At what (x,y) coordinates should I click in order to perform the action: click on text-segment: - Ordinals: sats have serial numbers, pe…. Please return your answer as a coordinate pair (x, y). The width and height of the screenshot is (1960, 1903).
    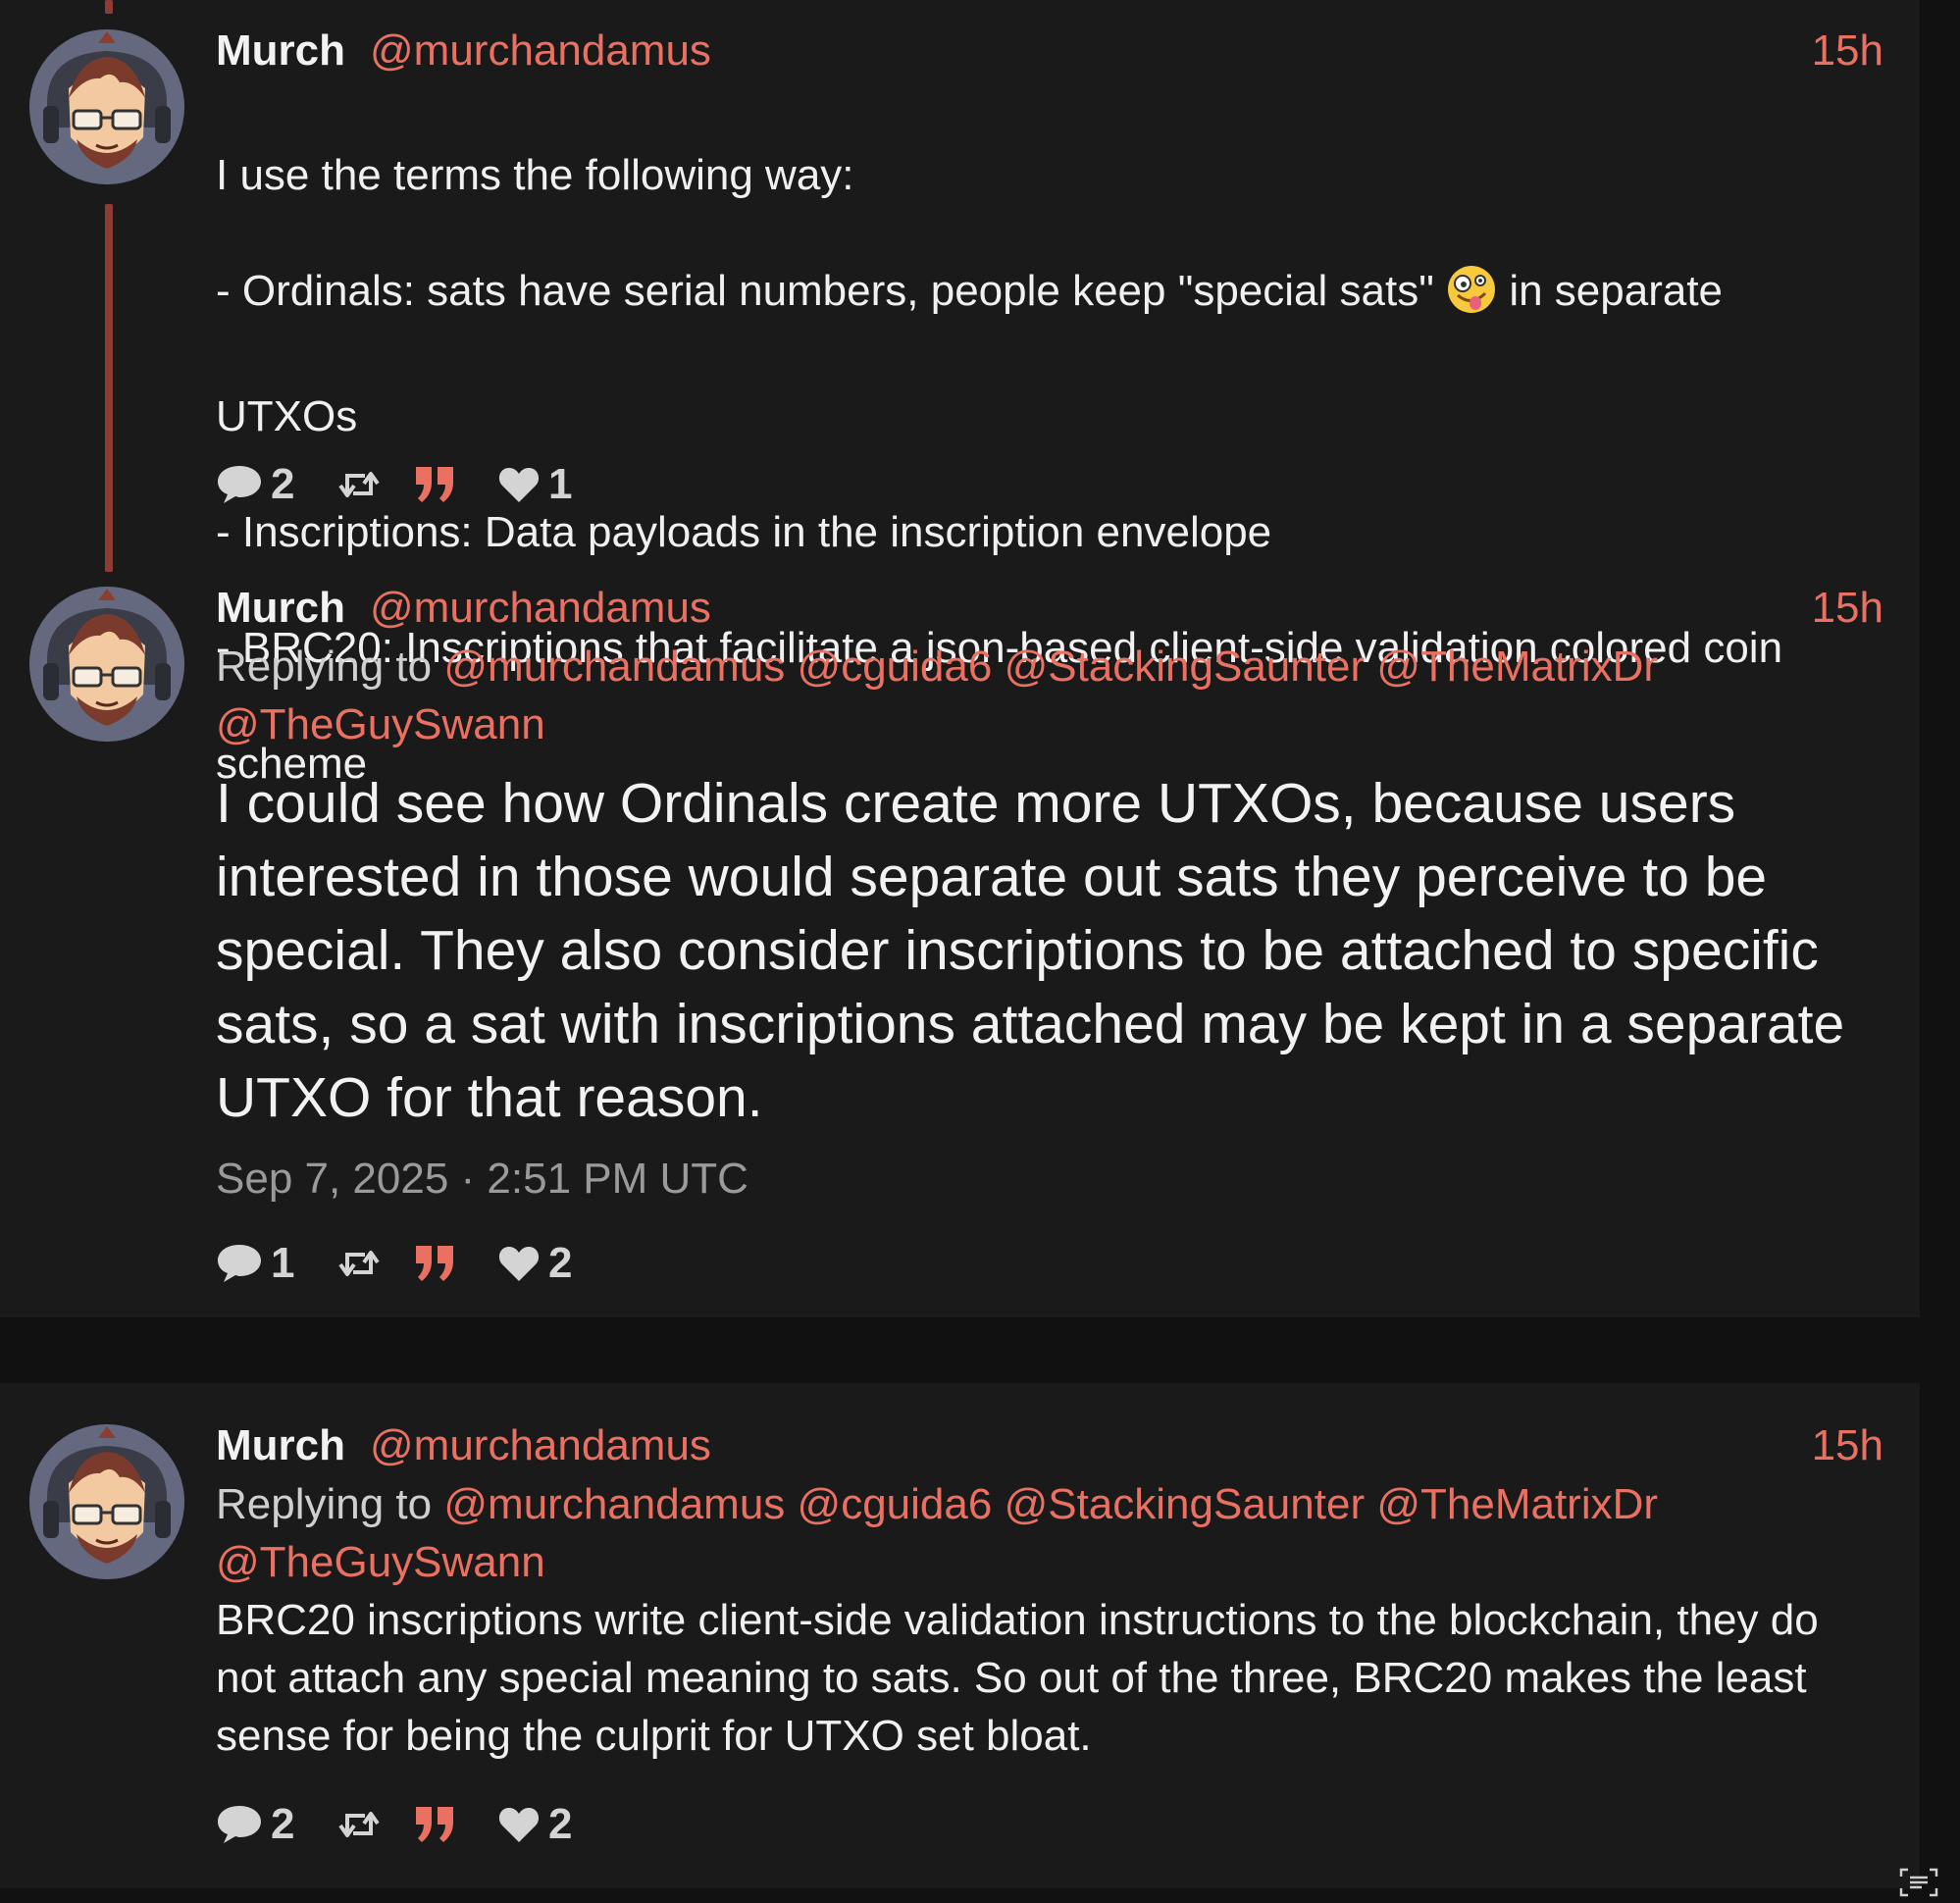
    Looking at the image, I should click on (825, 291).